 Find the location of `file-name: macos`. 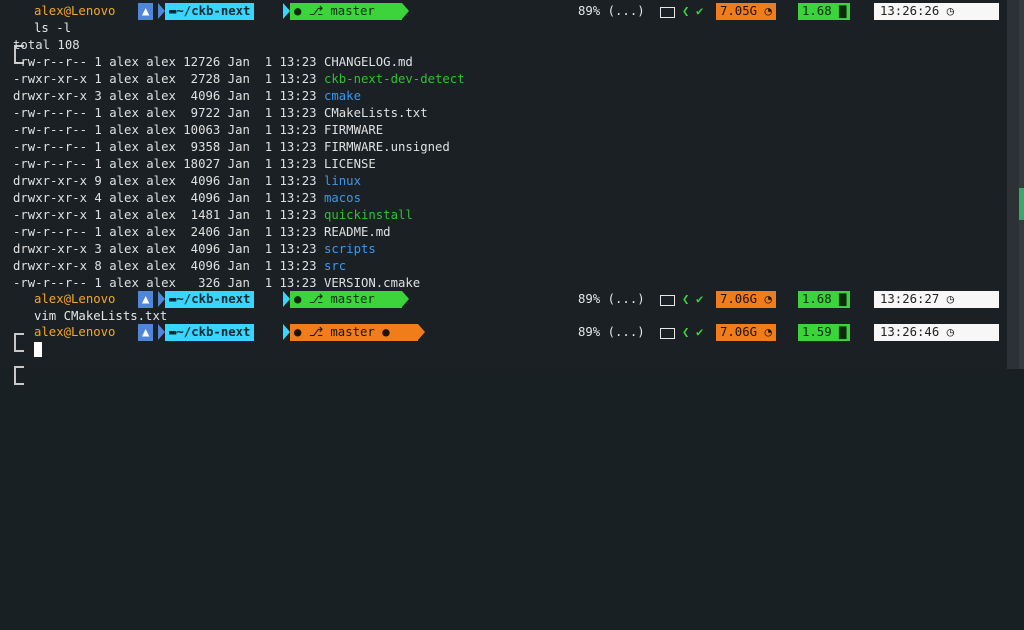

file-name: macos is located at coordinates (342, 198).